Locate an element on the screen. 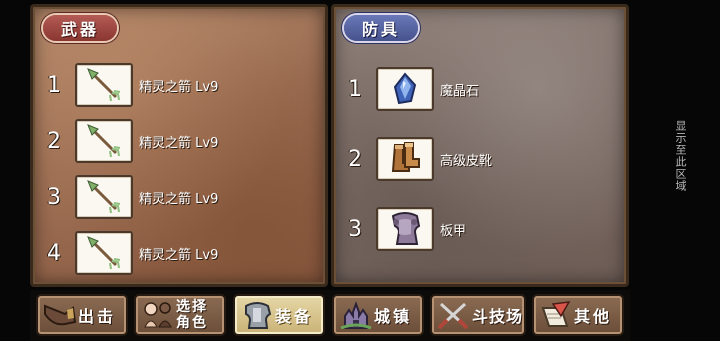 This screenshot has width=720, height=341. armor-slot-3: 3 板甲 is located at coordinates (404, 229).